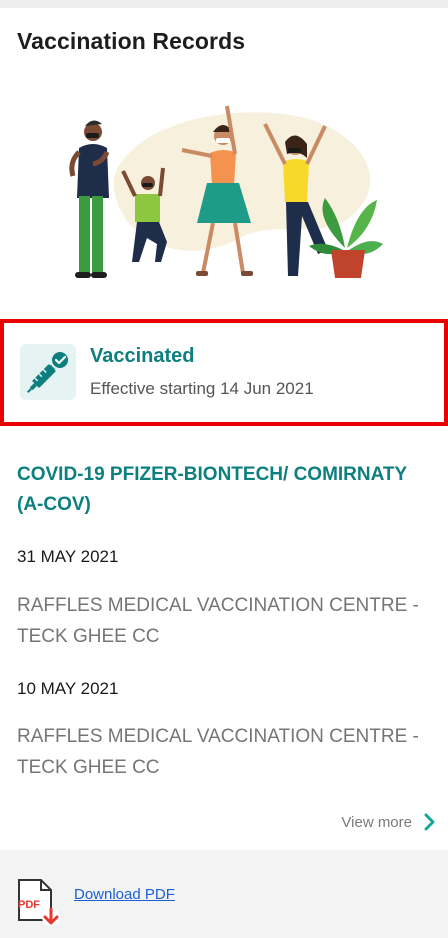 The height and width of the screenshot is (938, 448). What do you see at coordinates (142, 356) in the screenshot?
I see `status-title: Vaccinated` at bounding box center [142, 356].